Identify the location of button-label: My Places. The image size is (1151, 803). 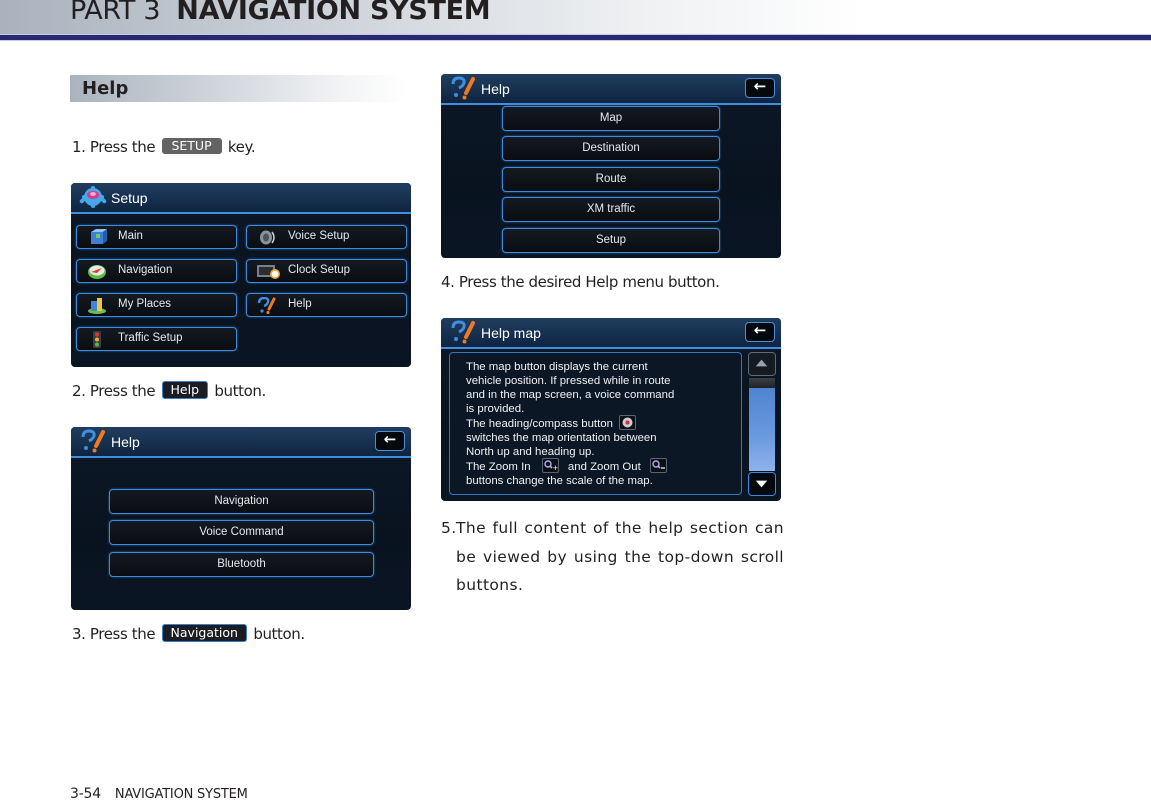
(145, 304).